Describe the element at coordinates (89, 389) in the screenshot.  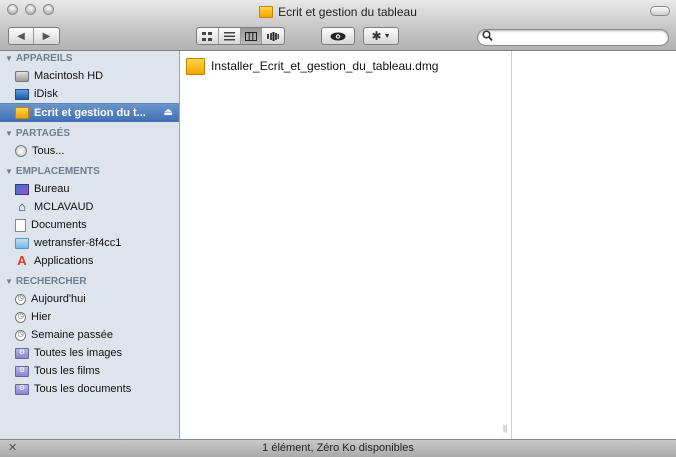
I see `sidebar-item-all-documents: ⚙ Tous les documents` at that location.